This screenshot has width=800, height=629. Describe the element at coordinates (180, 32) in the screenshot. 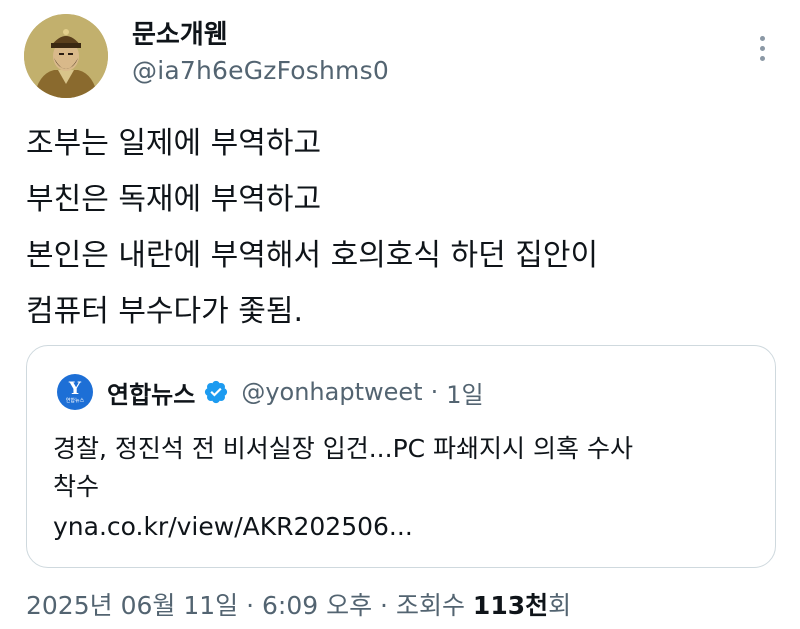

I see `author-name: 문소개웬` at that location.